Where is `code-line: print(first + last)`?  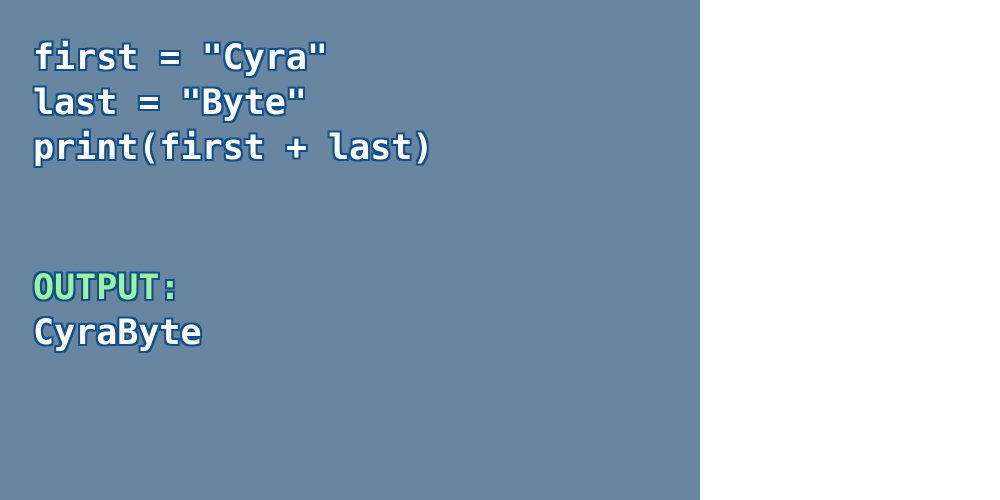
code-line: print(first + last) is located at coordinates (233, 148).